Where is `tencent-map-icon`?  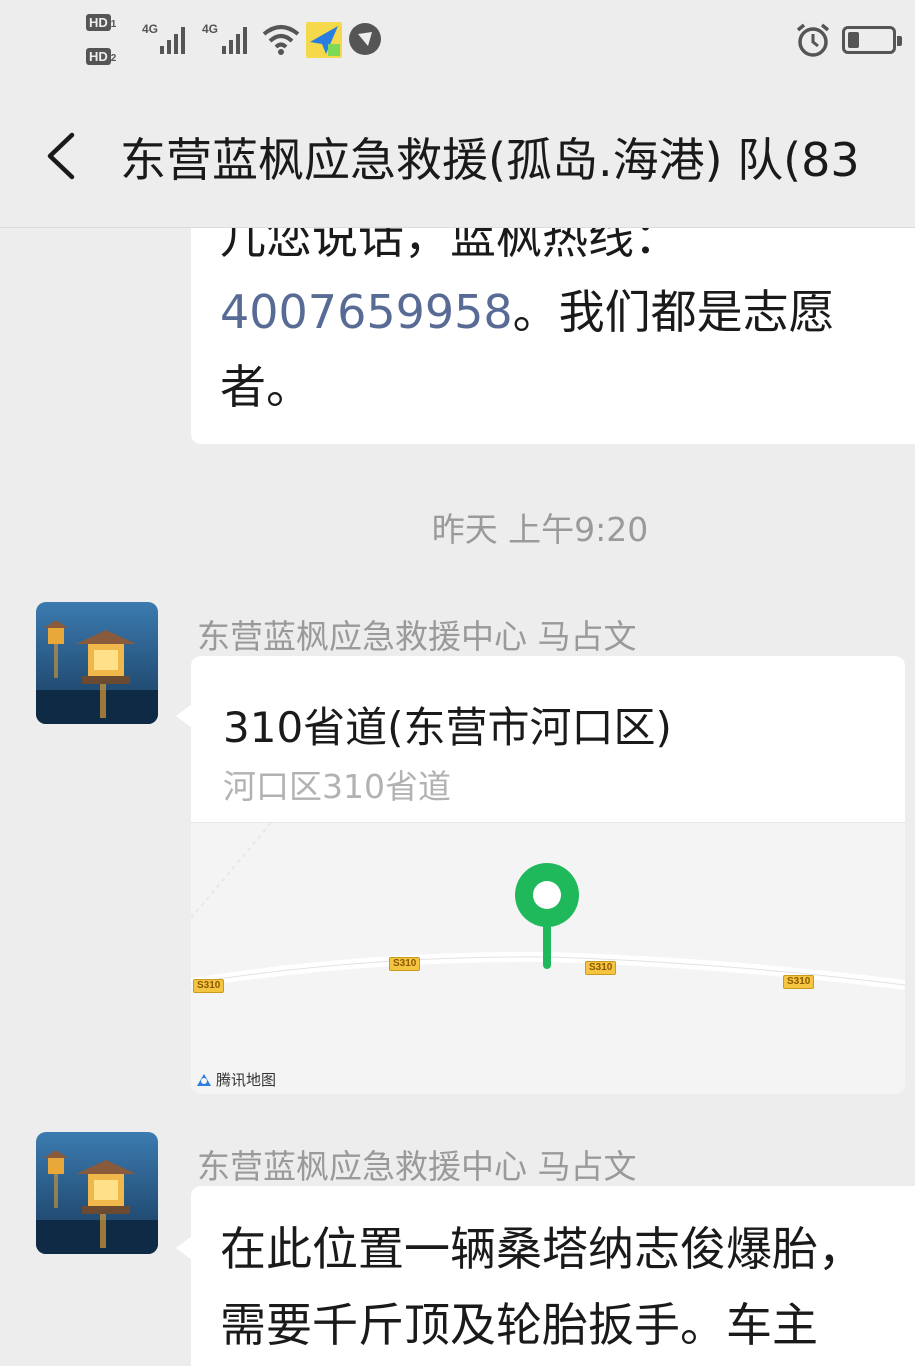 tencent-map-icon is located at coordinates (204, 1079).